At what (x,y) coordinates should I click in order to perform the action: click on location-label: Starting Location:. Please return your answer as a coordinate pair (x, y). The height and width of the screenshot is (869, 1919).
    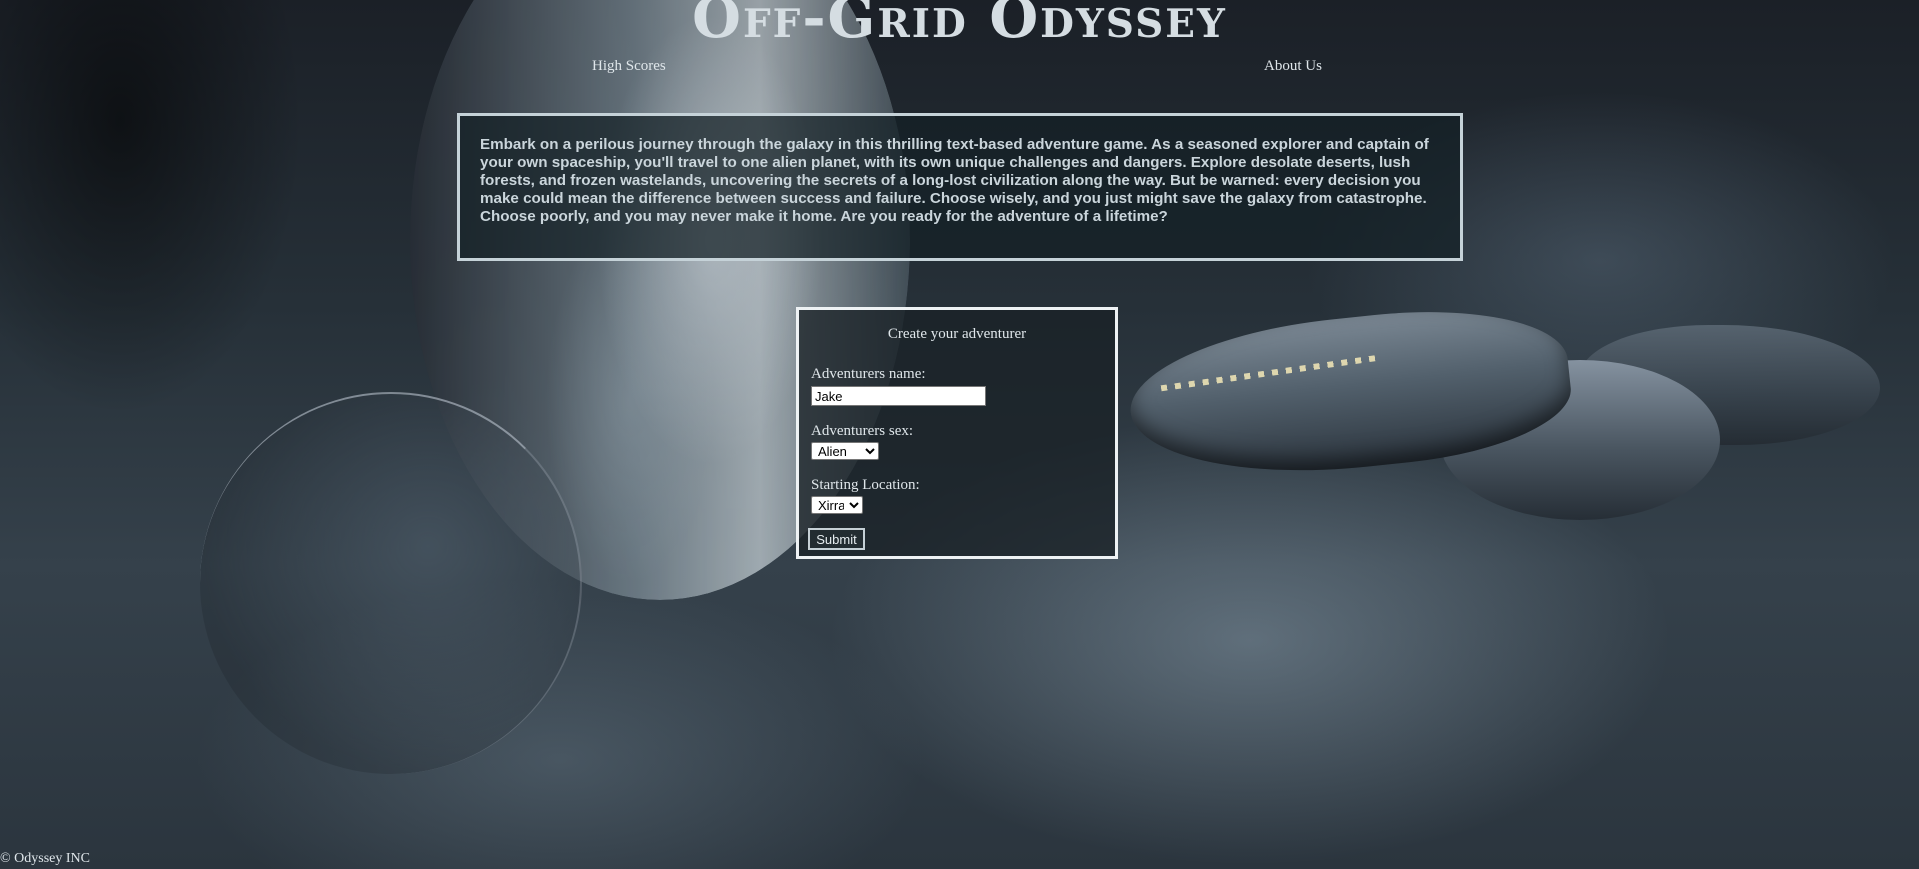
    Looking at the image, I should click on (865, 485).